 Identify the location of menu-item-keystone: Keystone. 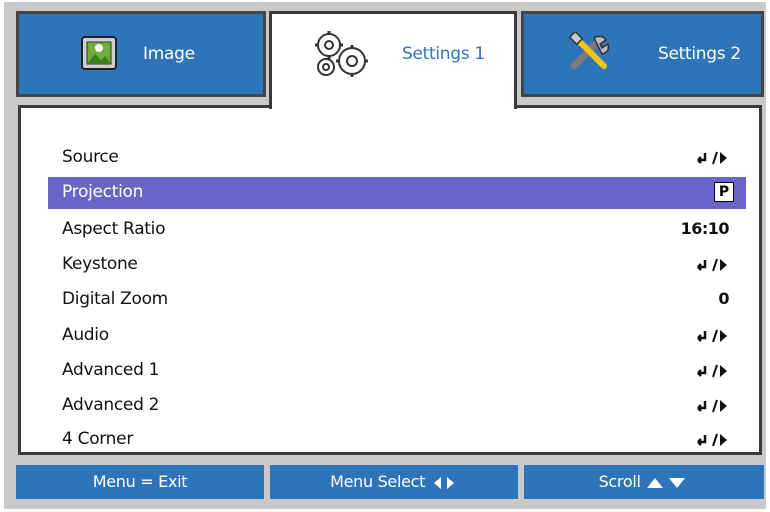
(396, 265).